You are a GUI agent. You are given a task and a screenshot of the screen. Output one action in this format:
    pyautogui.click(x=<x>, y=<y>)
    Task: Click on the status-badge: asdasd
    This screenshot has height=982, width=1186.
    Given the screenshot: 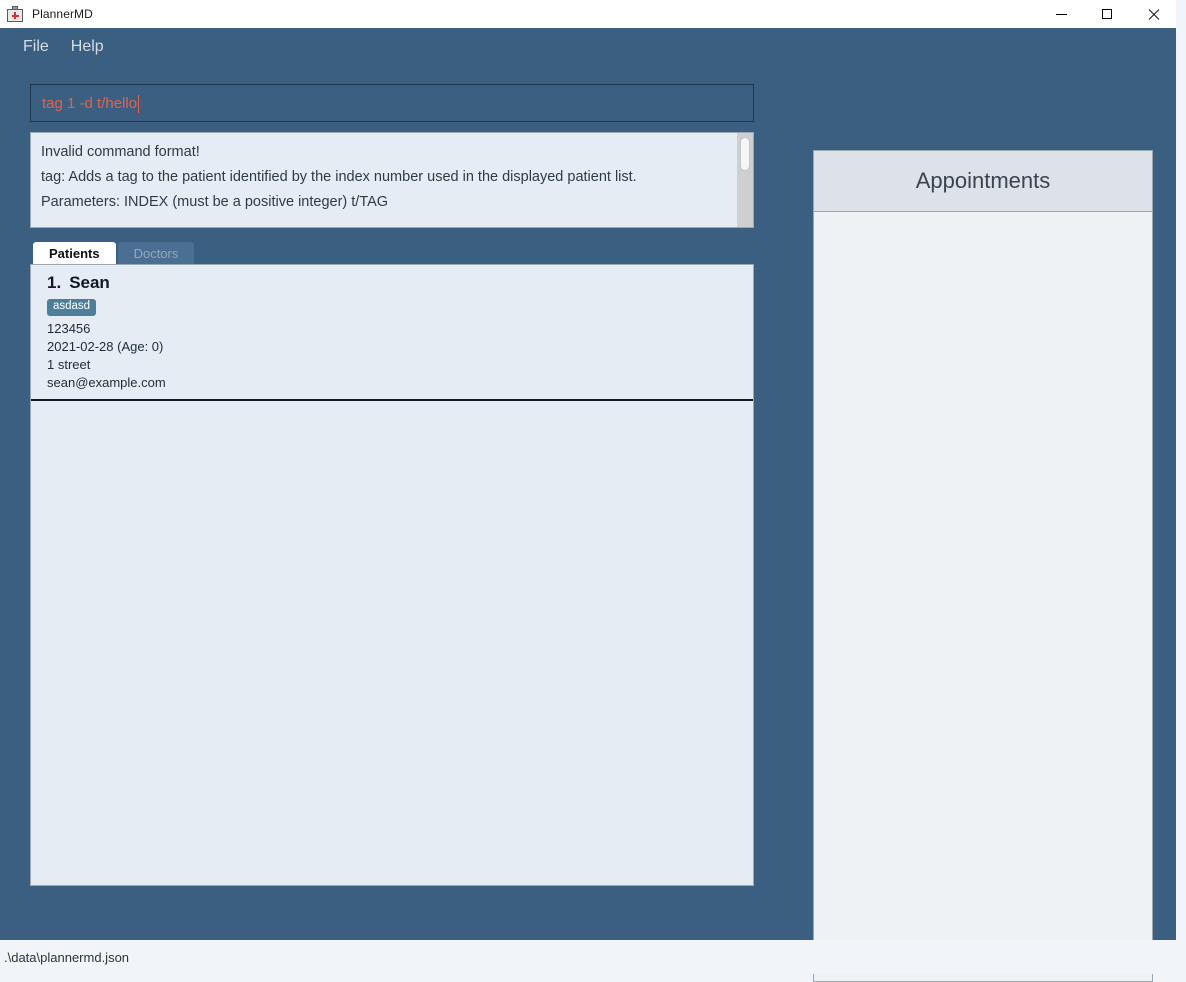 What is the action you would take?
    pyautogui.click(x=72, y=307)
    